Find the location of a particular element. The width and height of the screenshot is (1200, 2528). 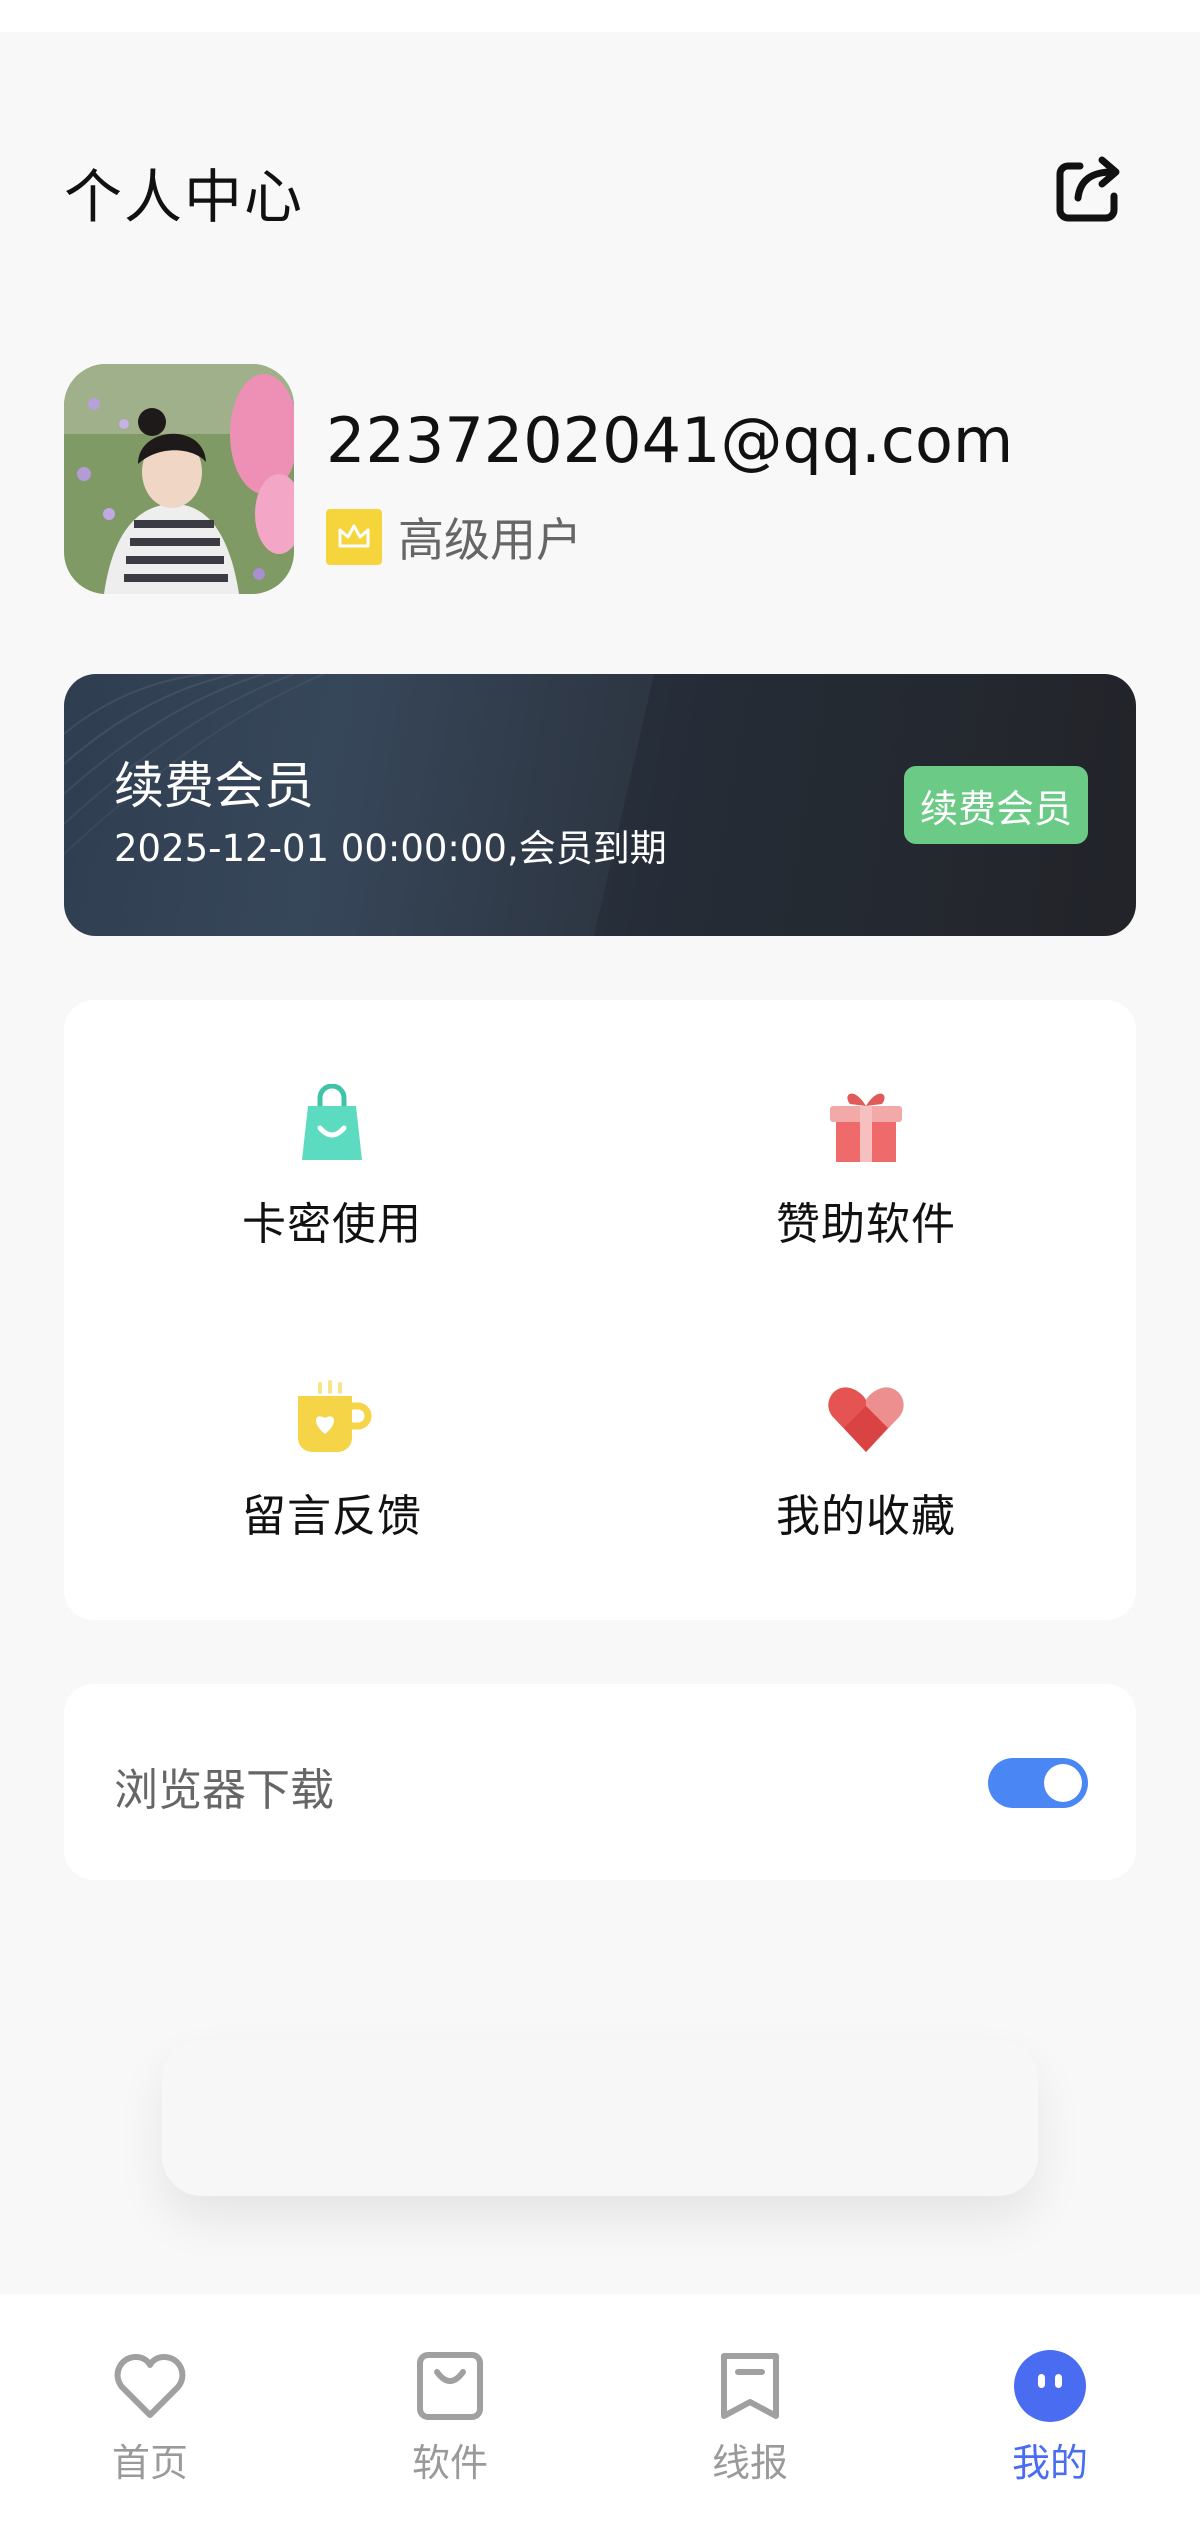

menu-item-label: 卡密使用 is located at coordinates (332, 1224).